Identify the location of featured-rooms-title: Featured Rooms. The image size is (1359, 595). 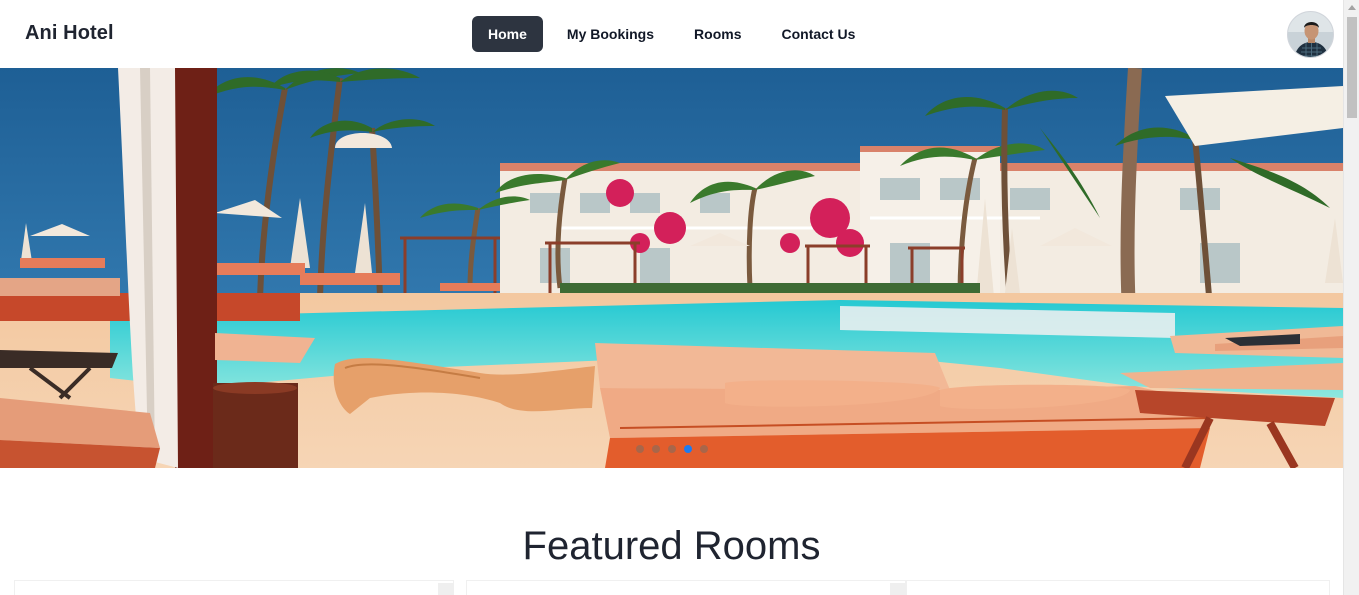
(671, 546).